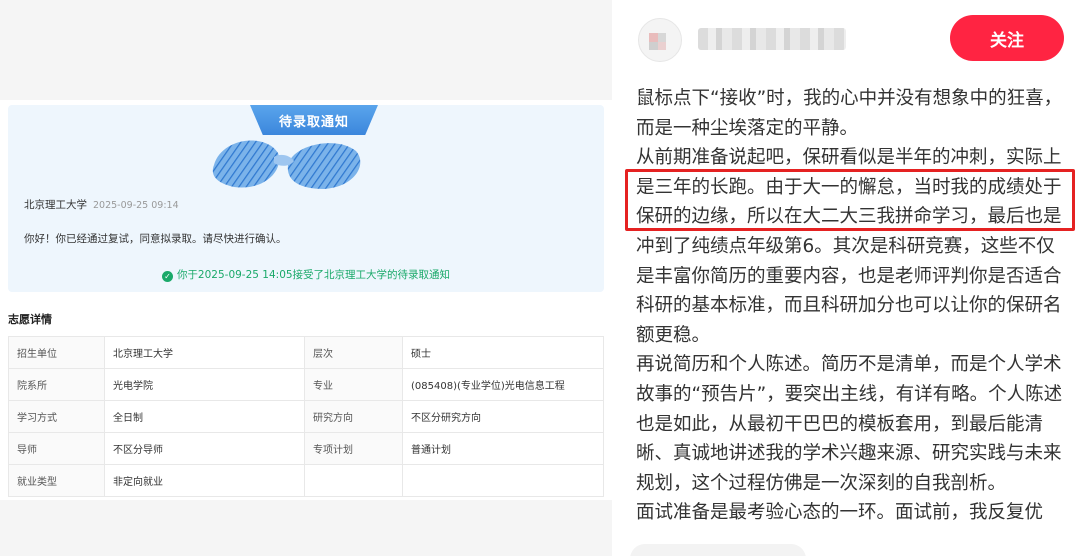  I want to click on detail-value: 不区分导师, so click(204, 448).